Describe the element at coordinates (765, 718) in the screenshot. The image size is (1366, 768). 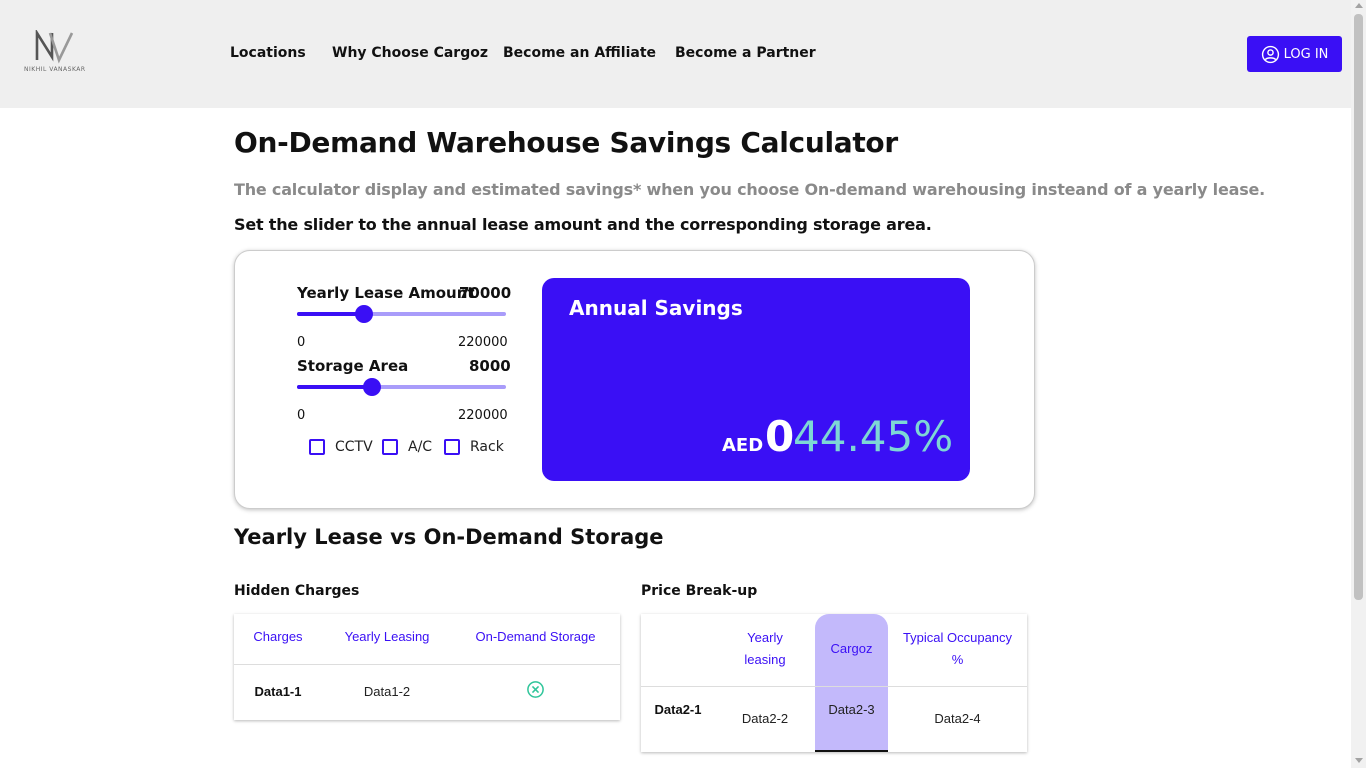
I see `price-breakup-cell-2: Data2-2` at that location.